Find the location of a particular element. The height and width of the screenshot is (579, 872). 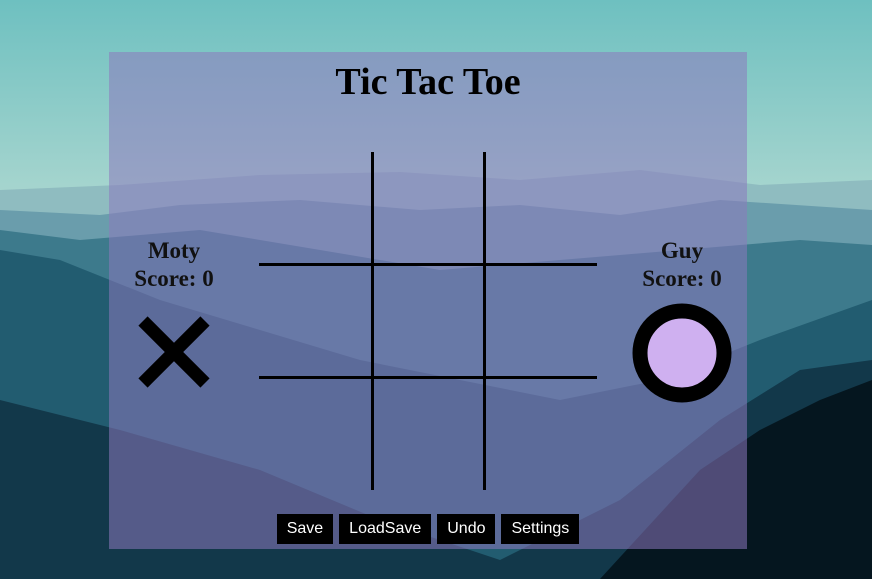

player-two-panel: Guy Score: 0 is located at coordinates (682, 324).